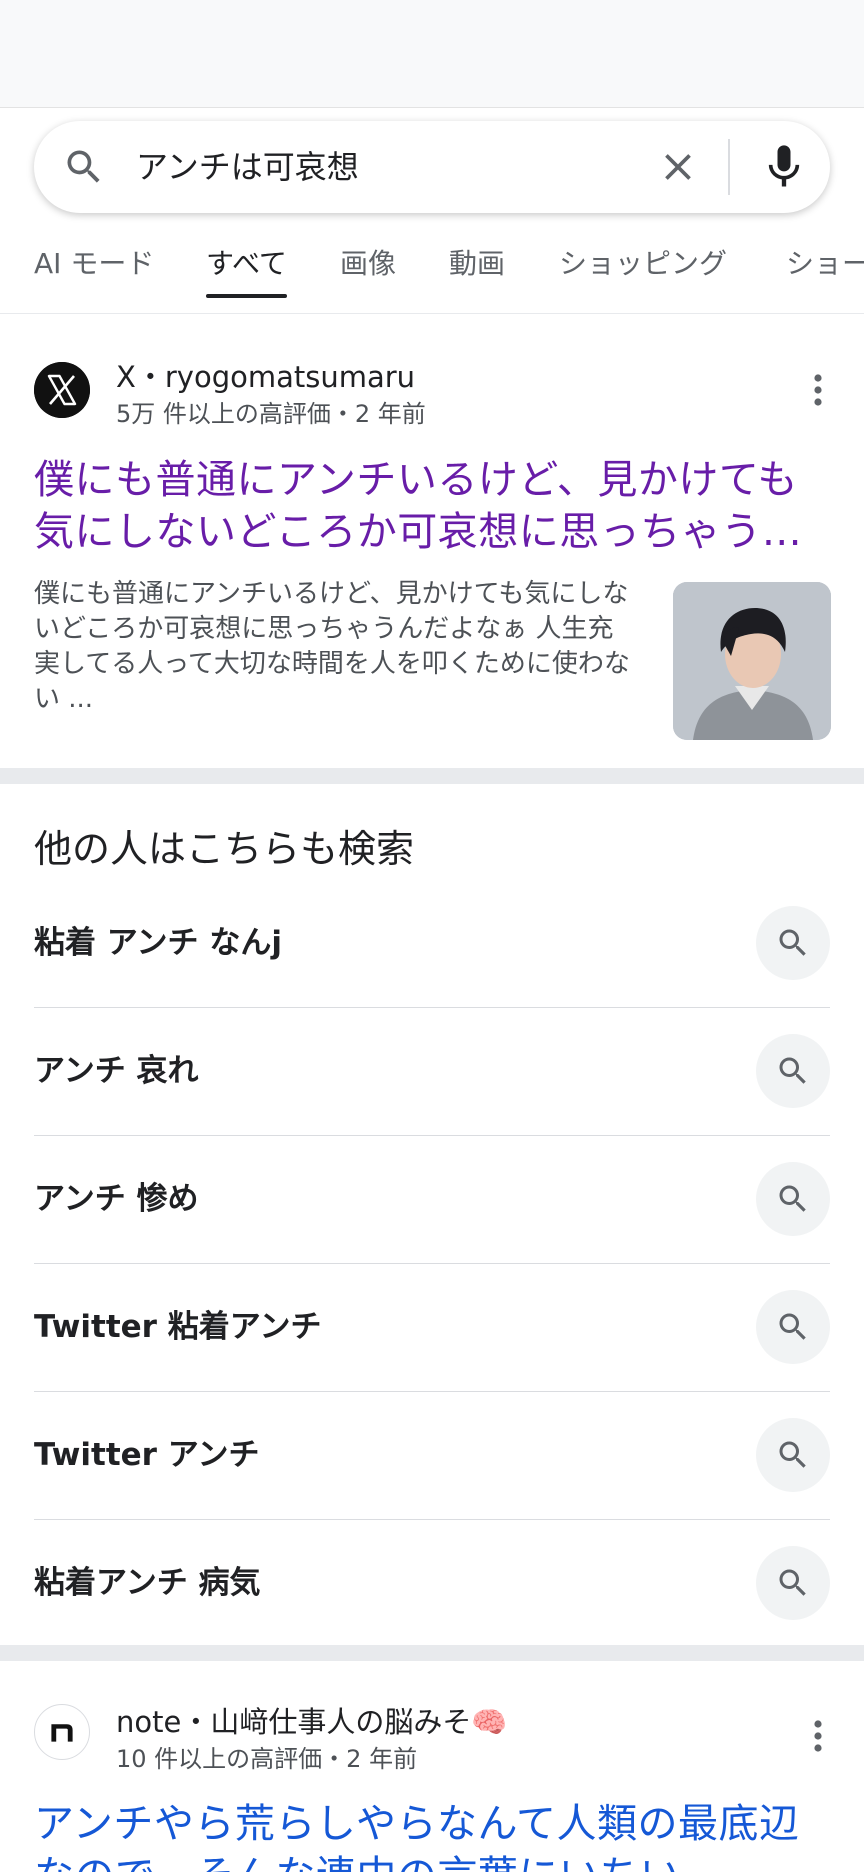  Describe the element at coordinates (178, 1327) in the screenshot. I see `related-search-label: Twitter 粘着アンチ` at that location.